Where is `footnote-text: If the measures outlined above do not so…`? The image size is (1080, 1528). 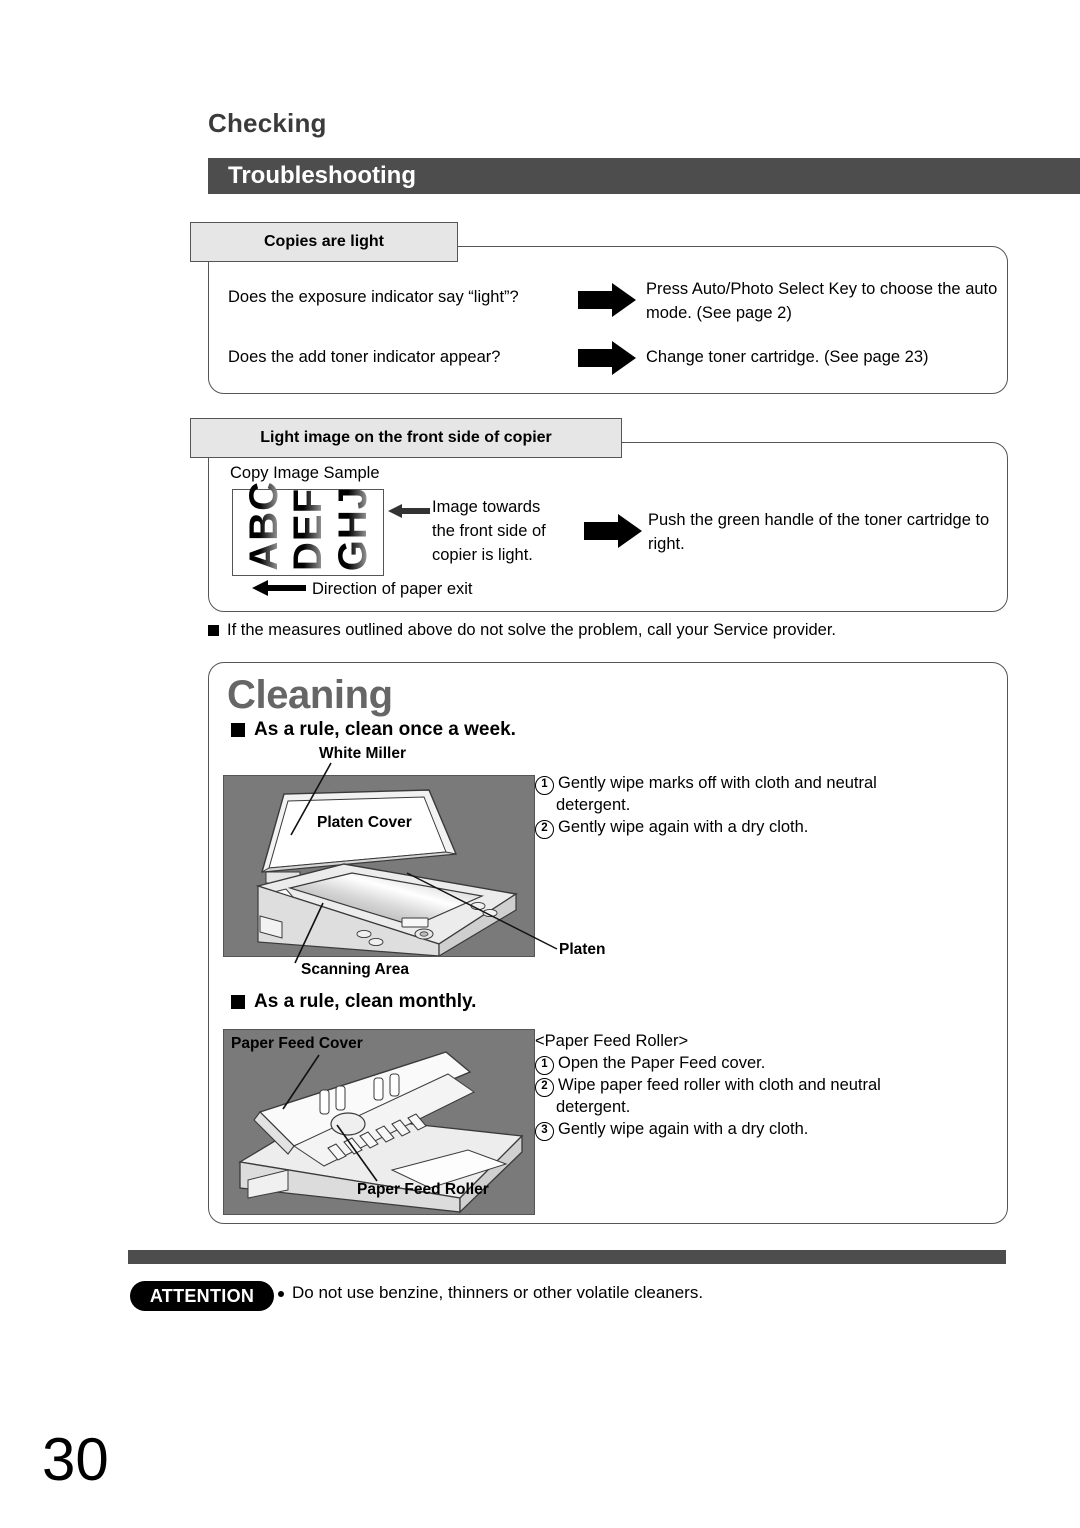 footnote-text: If the measures outlined above do not so… is located at coordinates (532, 630).